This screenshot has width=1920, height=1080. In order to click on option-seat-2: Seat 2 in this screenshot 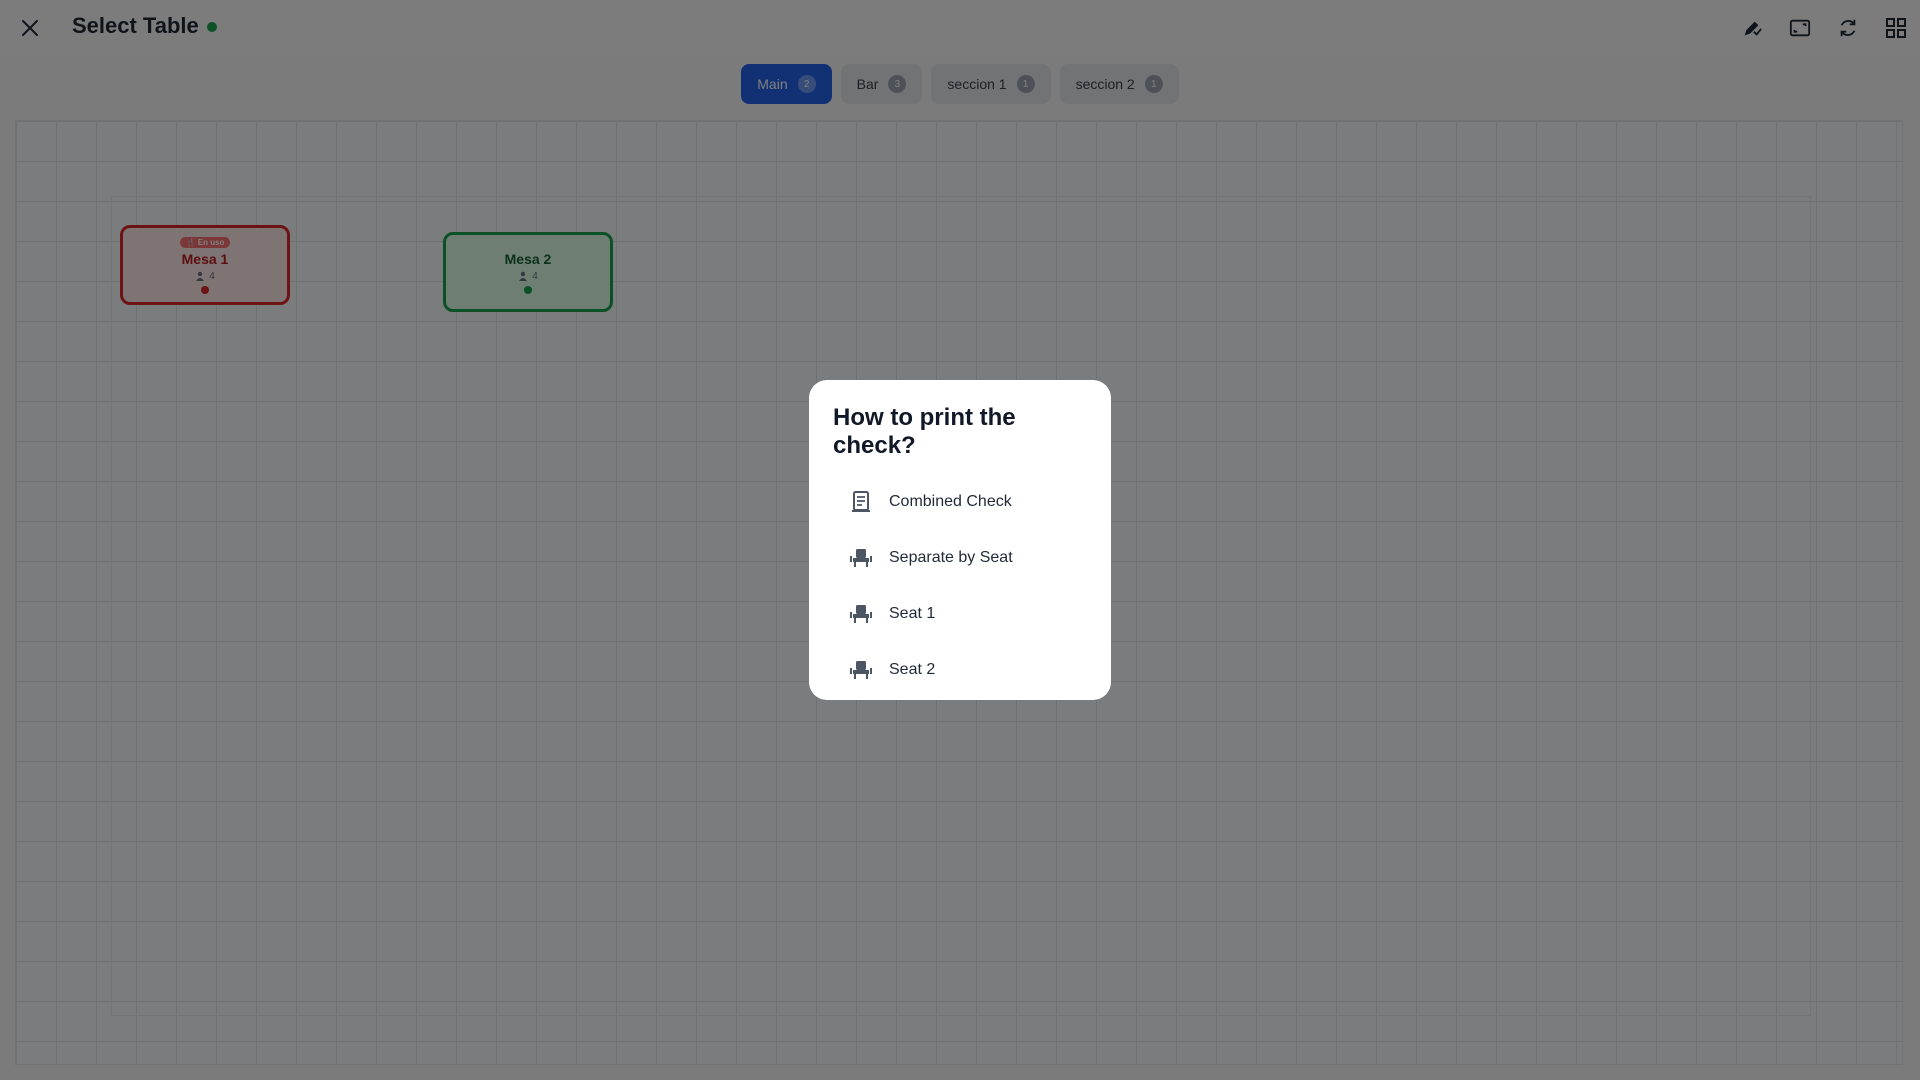, I will do `click(960, 670)`.